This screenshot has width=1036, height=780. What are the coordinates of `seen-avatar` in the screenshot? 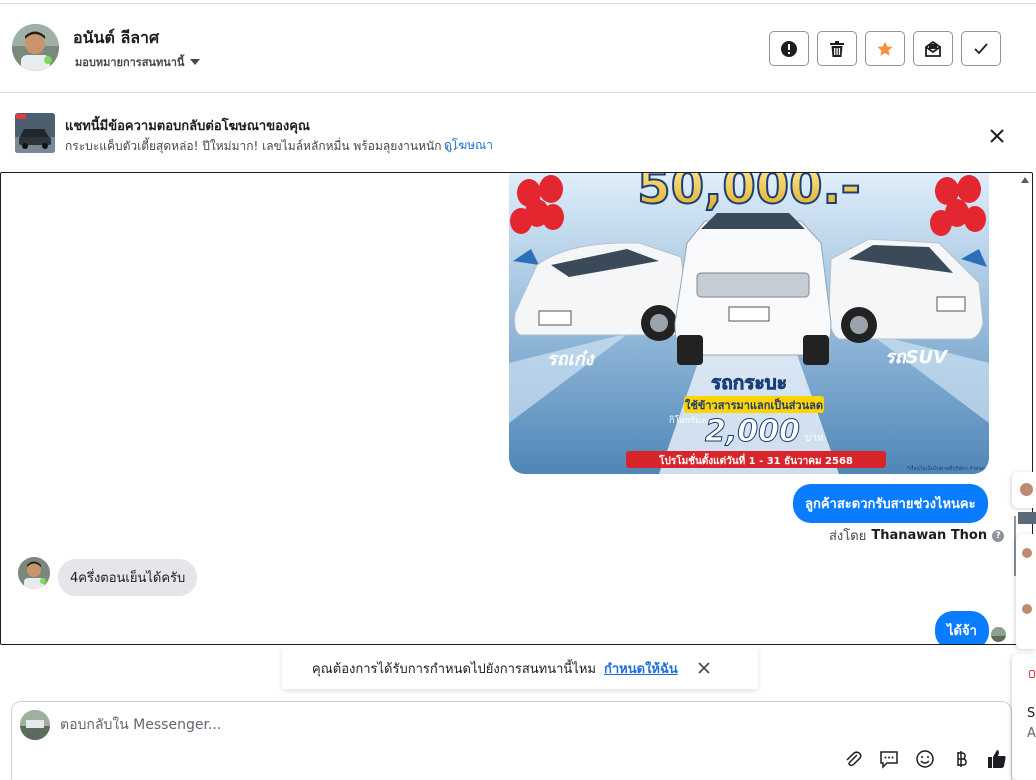 It's located at (998, 634).